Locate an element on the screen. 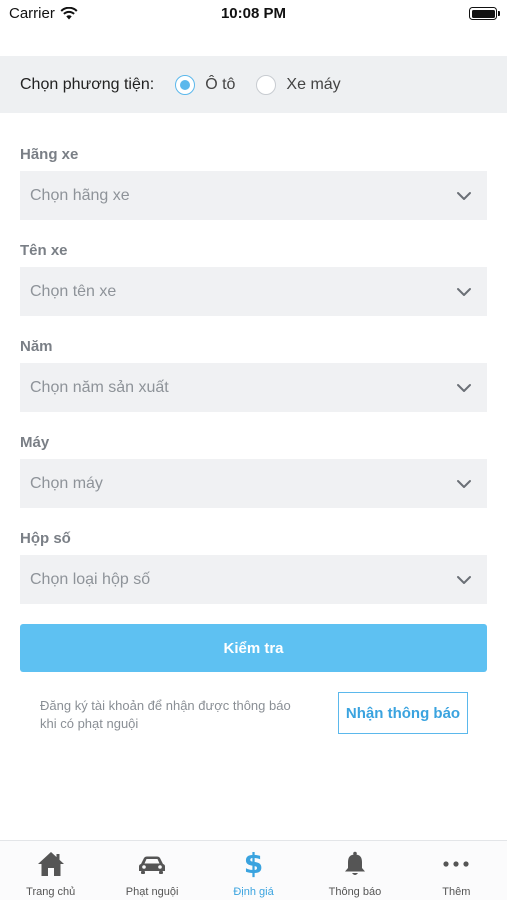 This screenshot has height=900, width=507. notification-promo-line2: khi có phạt nguội is located at coordinates (89, 723).